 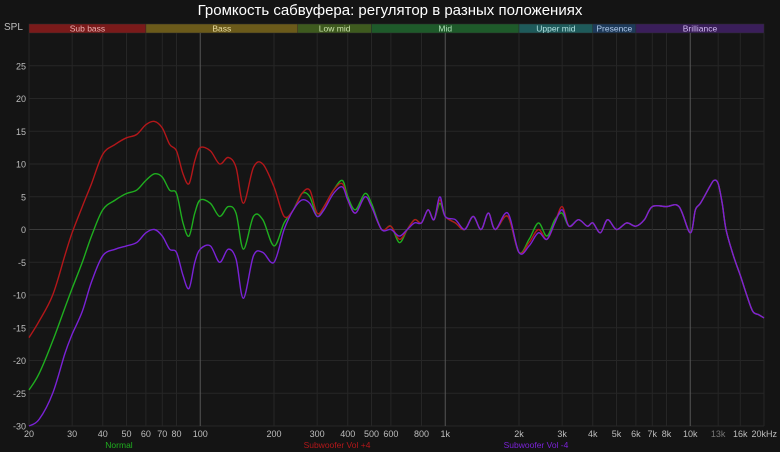 What do you see at coordinates (562, 434) in the screenshot?
I see `x-tick-label: 3k` at bounding box center [562, 434].